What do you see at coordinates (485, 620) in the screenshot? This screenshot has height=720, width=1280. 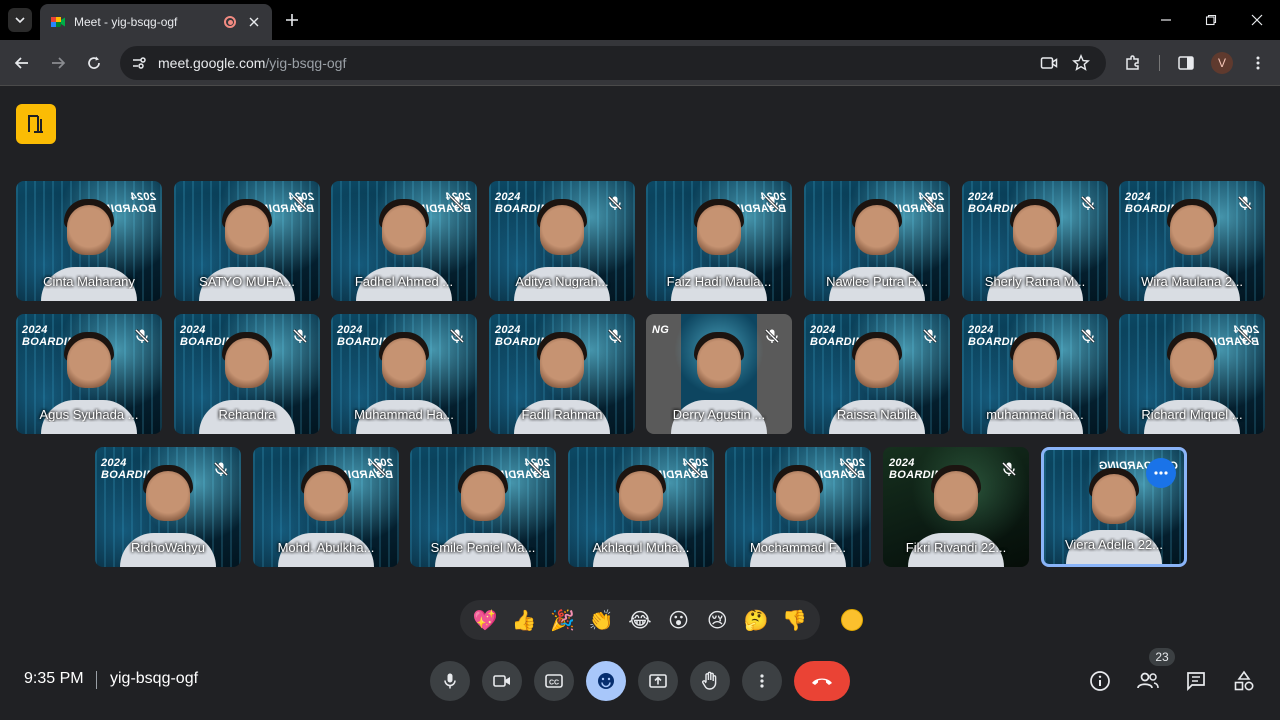 I see `reaction-sparkling-heart: 💖` at bounding box center [485, 620].